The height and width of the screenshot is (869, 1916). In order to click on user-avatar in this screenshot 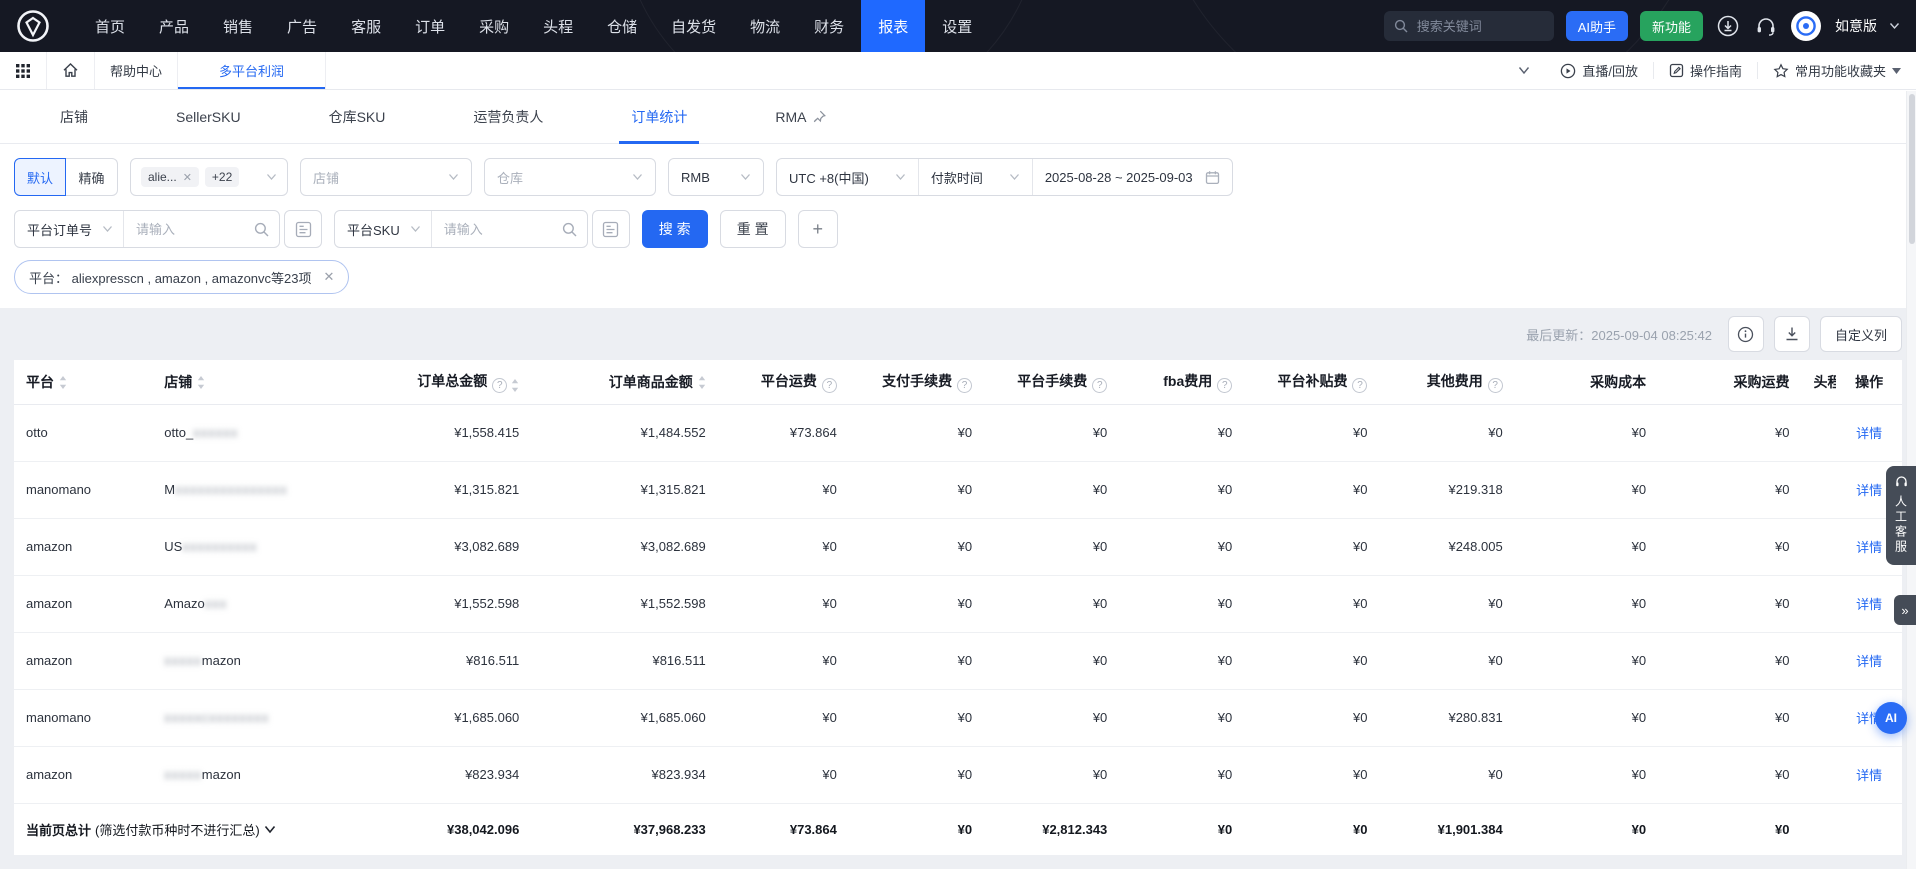, I will do `click(1806, 26)`.